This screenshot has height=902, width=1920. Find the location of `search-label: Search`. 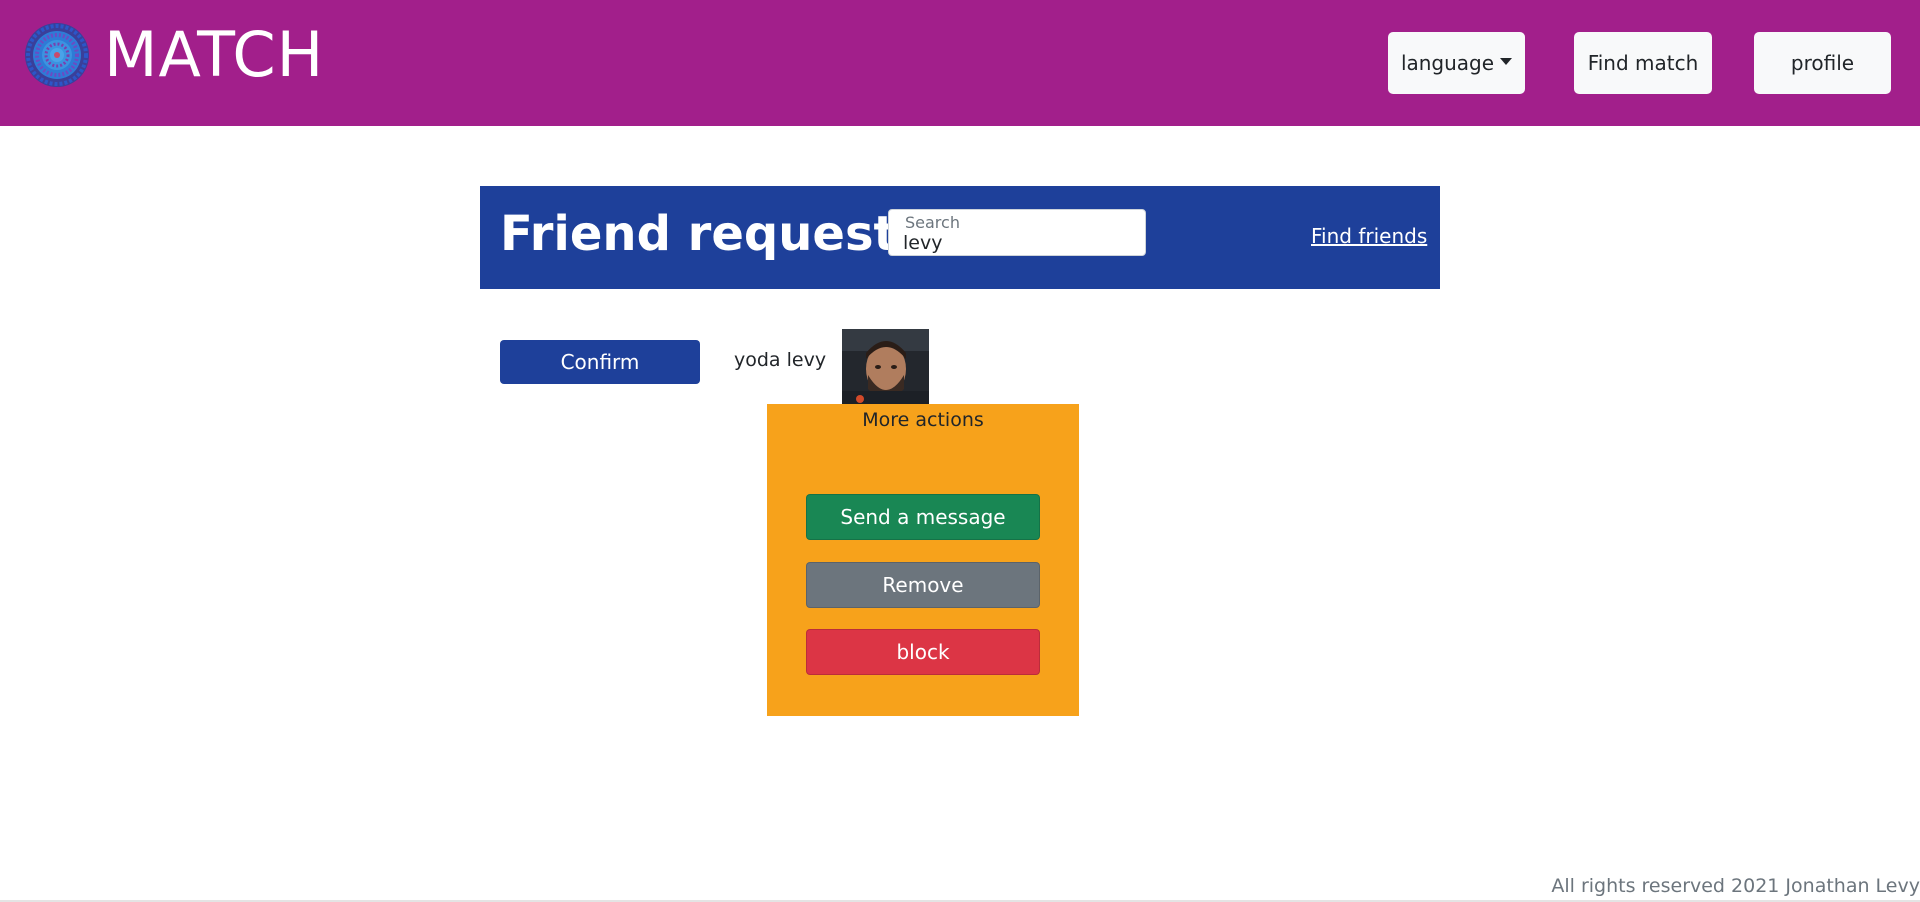

search-label: Search is located at coordinates (932, 222).